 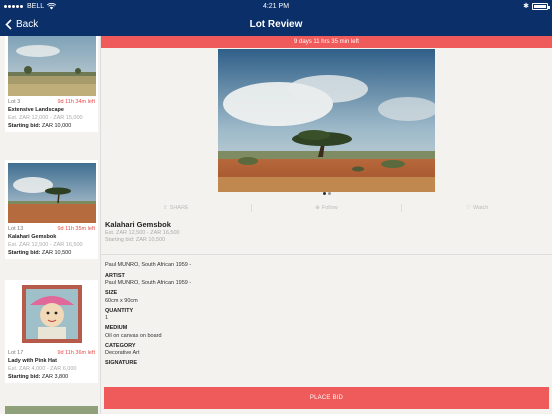 I want to click on lot-thumbnail-lady, so click(x=51, y=314).